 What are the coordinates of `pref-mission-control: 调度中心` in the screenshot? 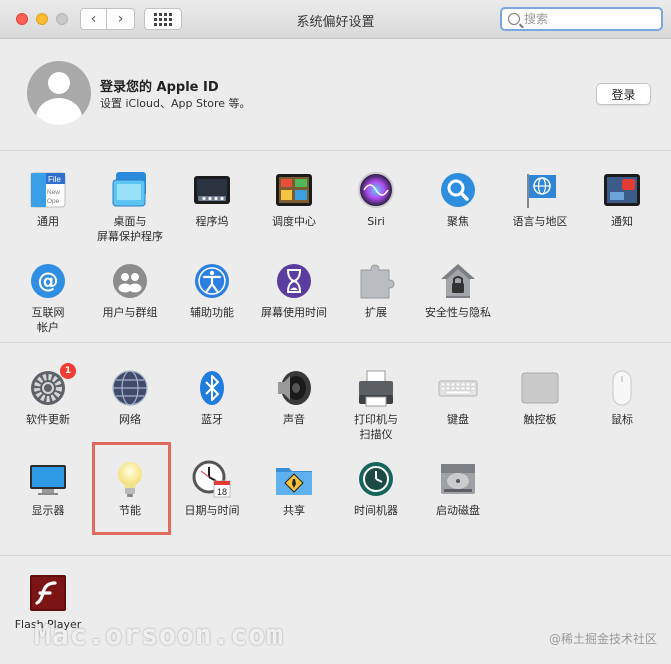 It's located at (294, 199).